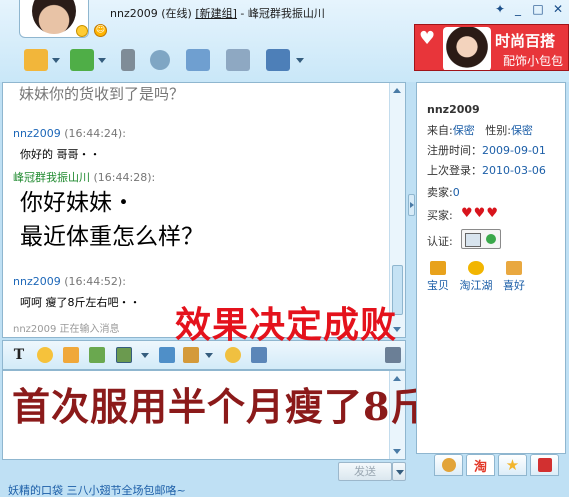 Image resolution: width=569 pixels, height=497 pixels. What do you see at coordinates (512, 465) in the screenshot?
I see `tab-star: ★` at bounding box center [512, 465].